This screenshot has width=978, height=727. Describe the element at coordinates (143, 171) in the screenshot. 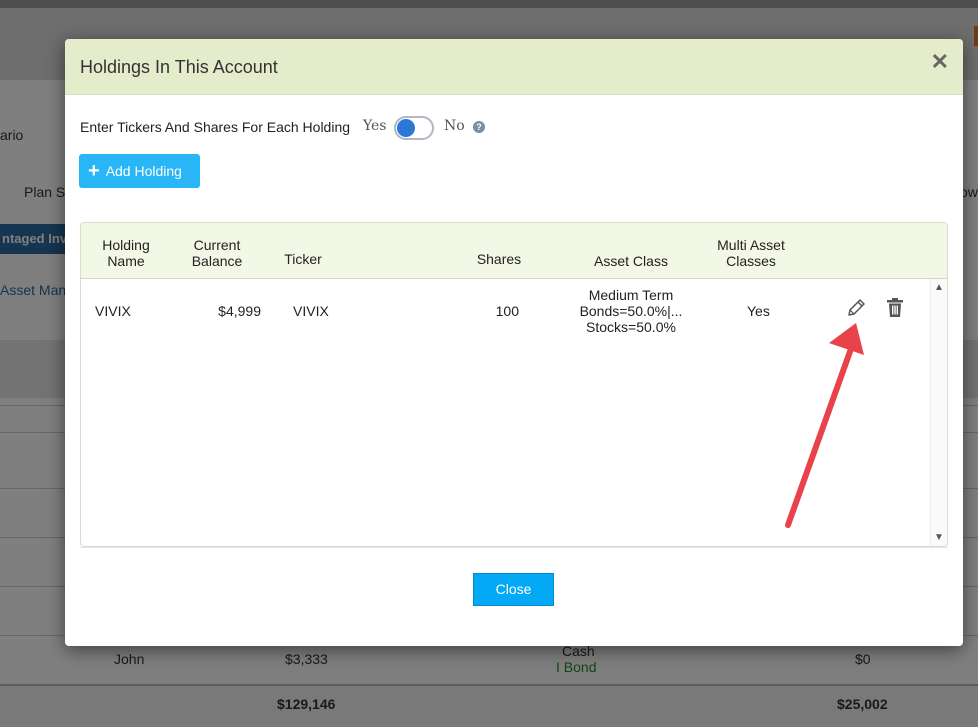

I see `add-holding-label: Add Holding` at that location.